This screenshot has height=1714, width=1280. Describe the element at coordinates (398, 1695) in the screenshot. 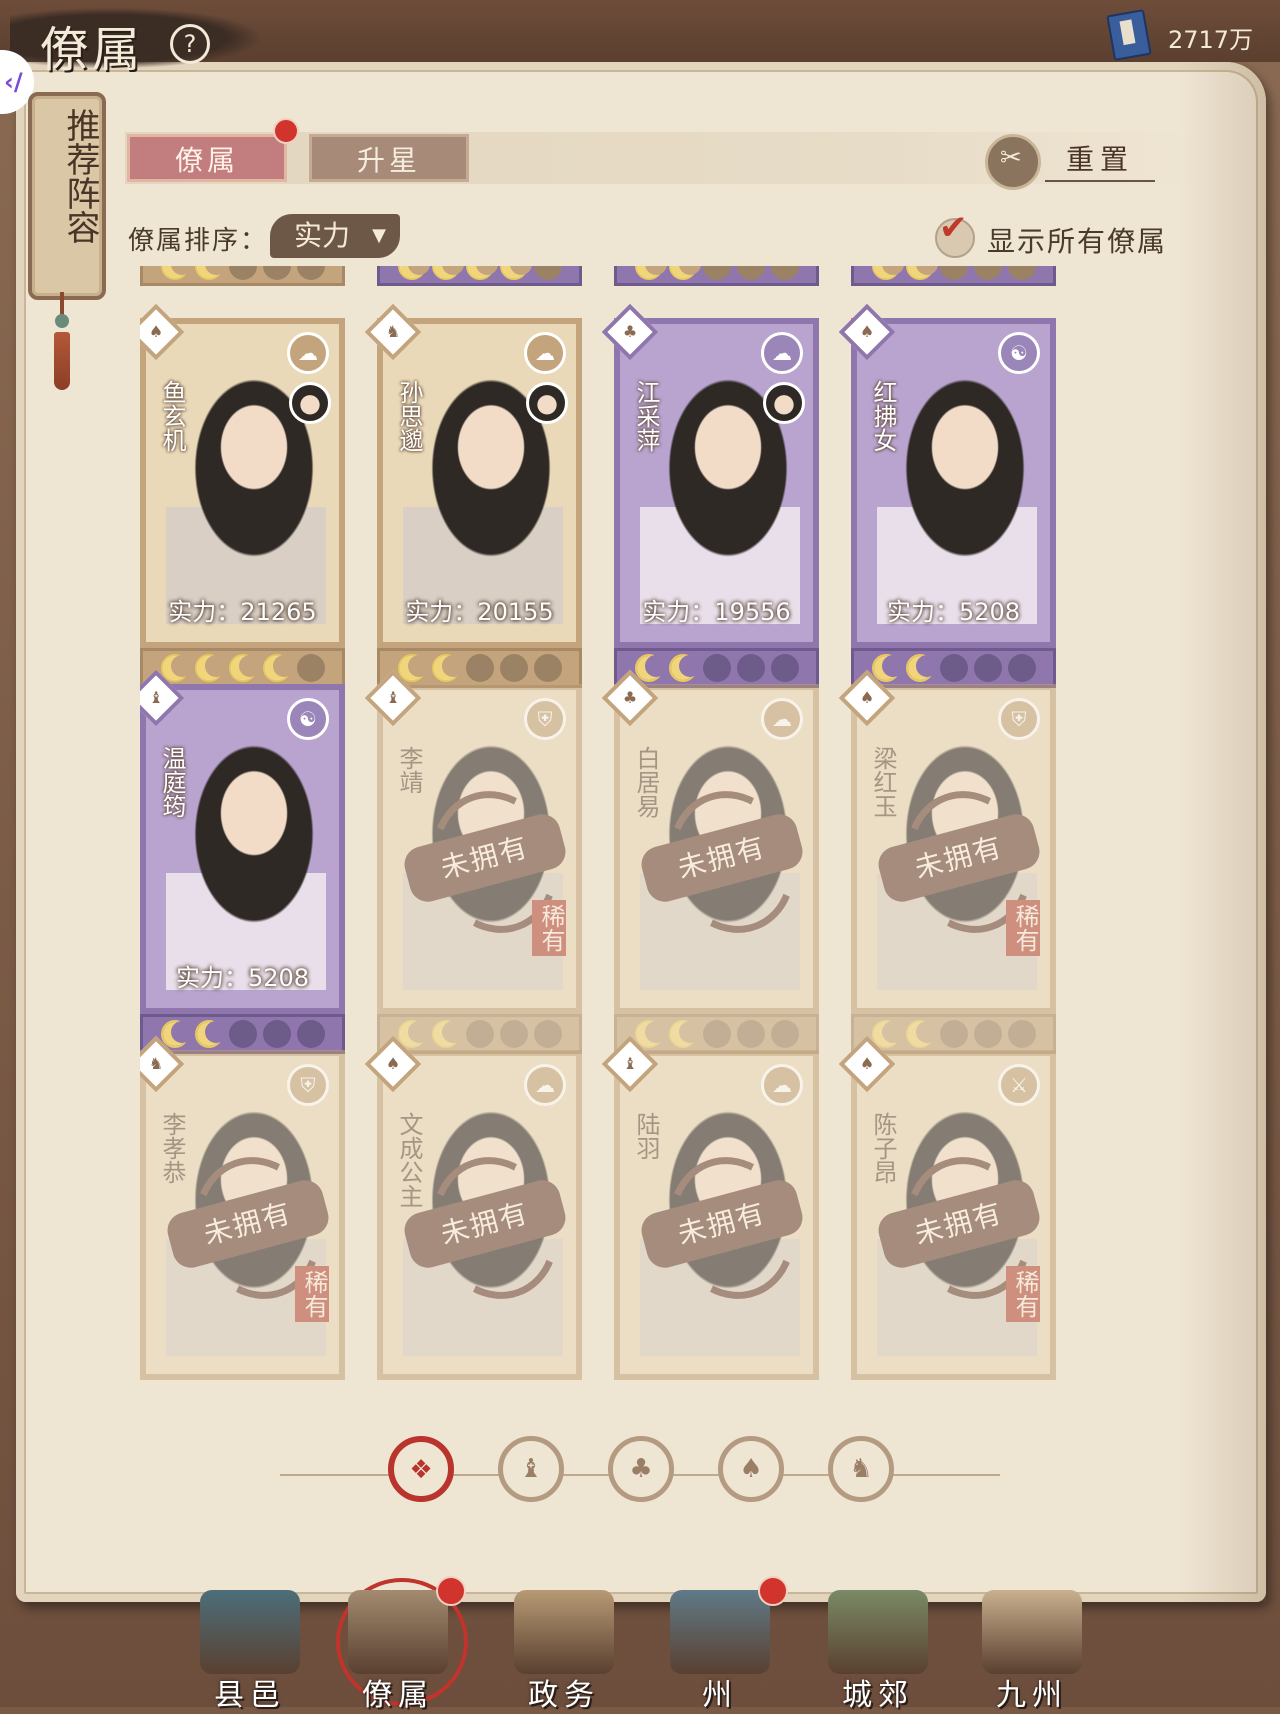

I see `nav-label: 僚属` at that location.